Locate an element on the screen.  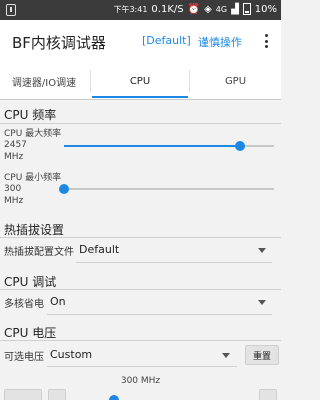
active-tab-indicator is located at coordinates (140, 97).